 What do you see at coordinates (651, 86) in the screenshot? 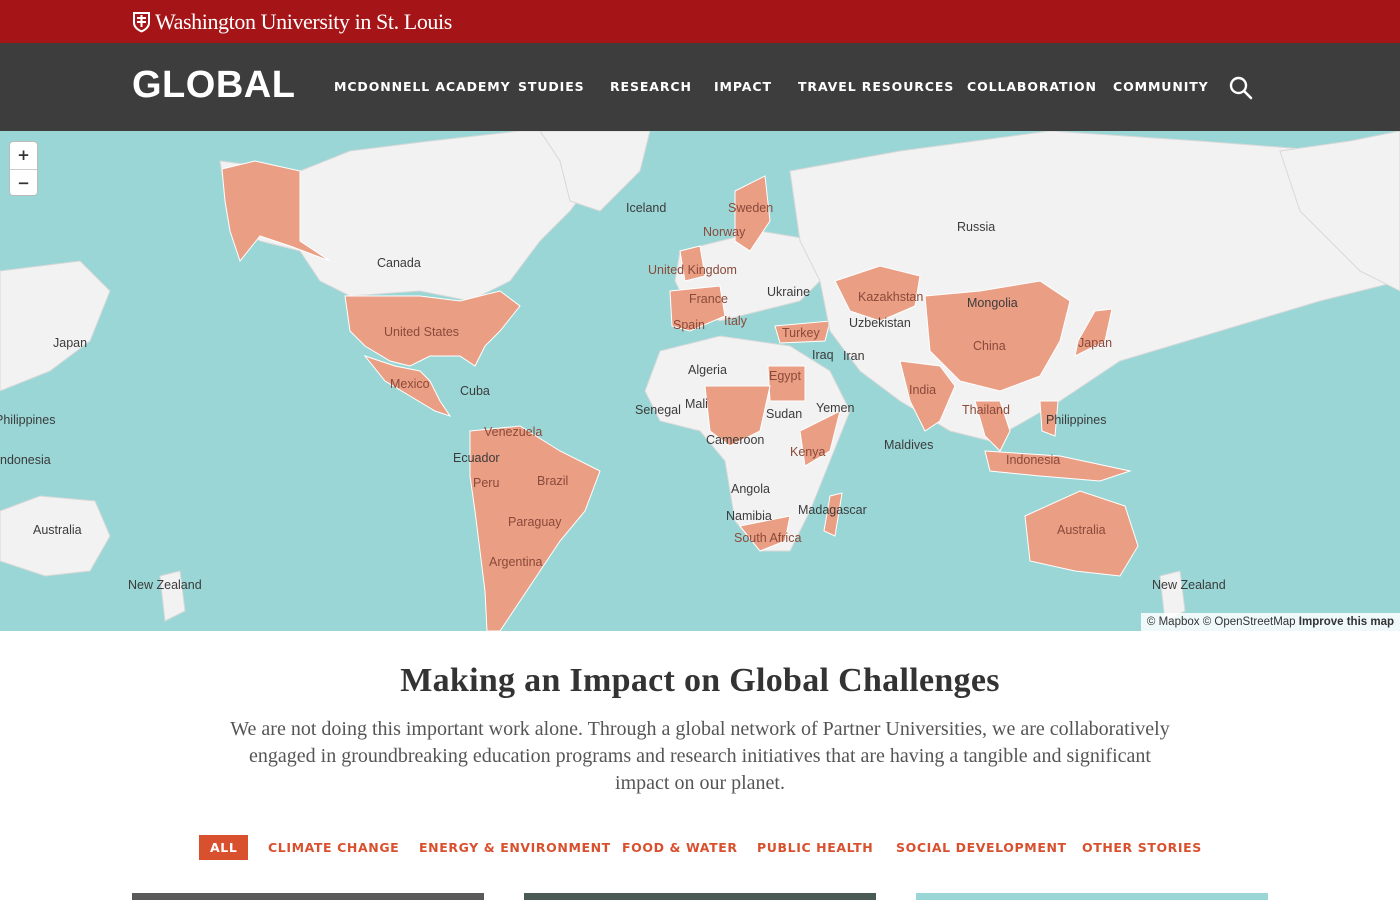
I see `nav-item-research: RESEARCH` at bounding box center [651, 86].